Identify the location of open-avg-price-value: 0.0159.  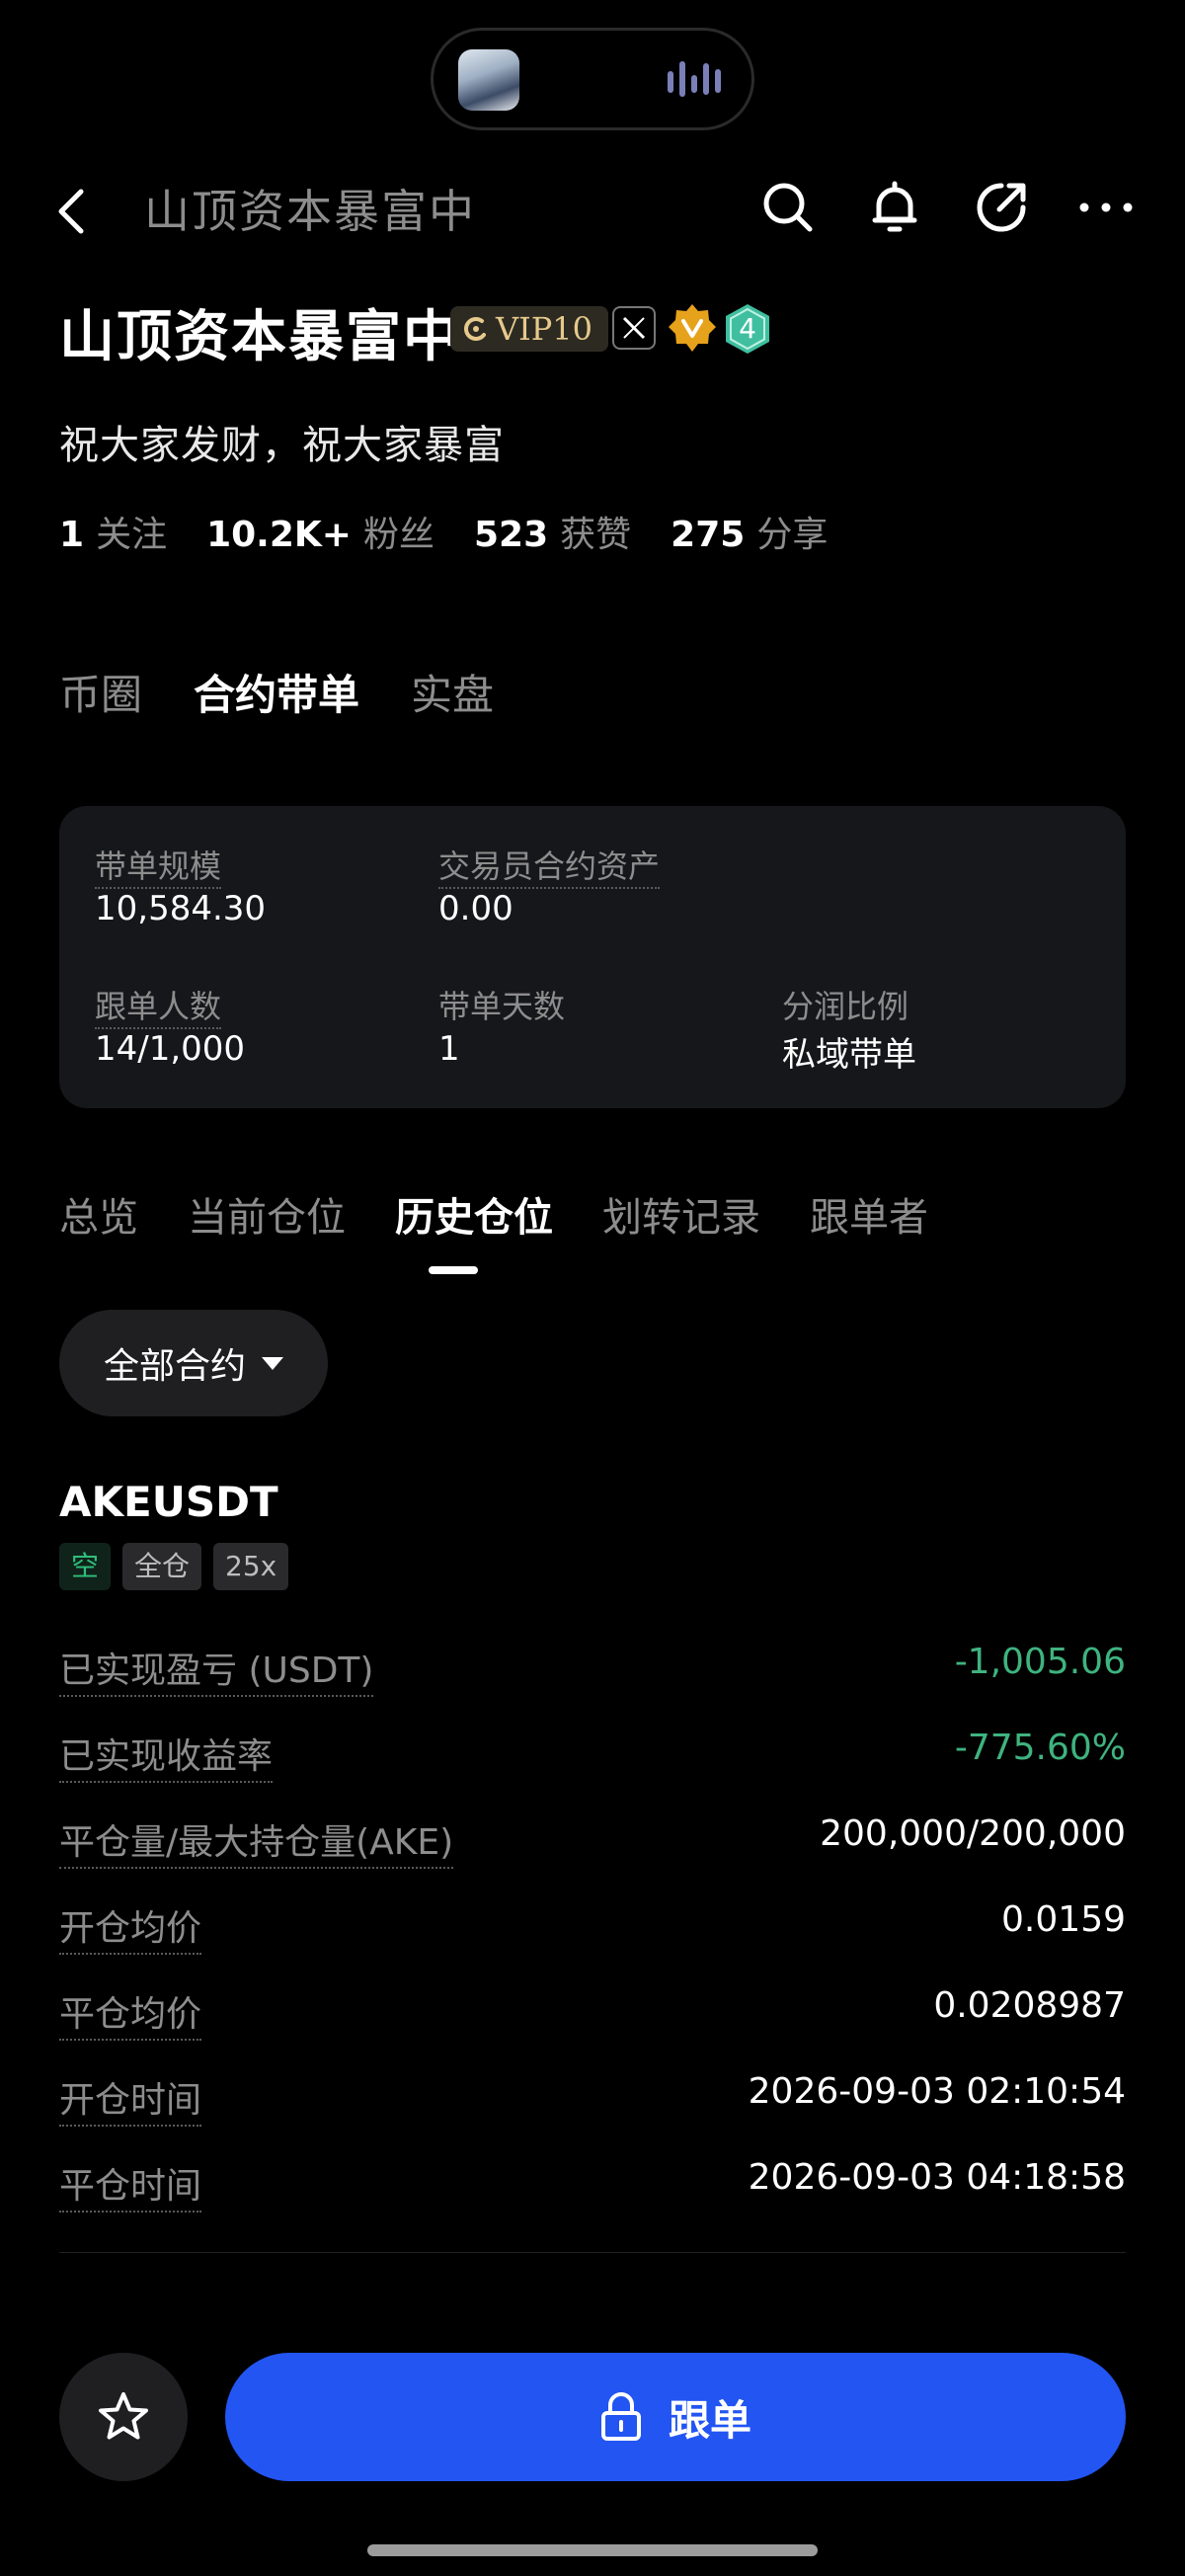
(1064, 1919).